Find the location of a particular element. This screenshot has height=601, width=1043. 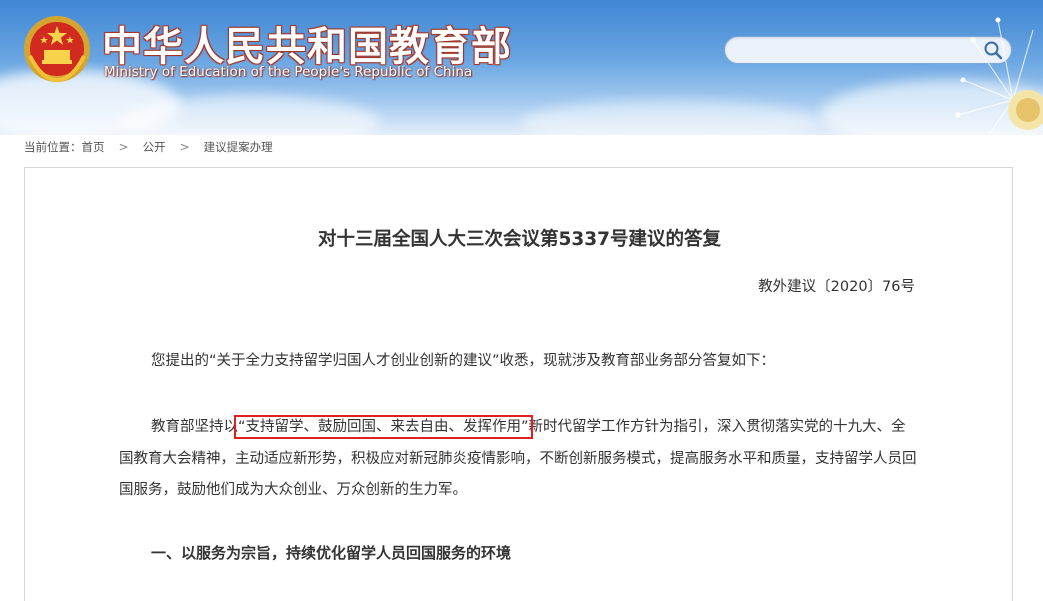

document-number: 教外建议〔2020〕76号 is located at coordinates (836, 287).